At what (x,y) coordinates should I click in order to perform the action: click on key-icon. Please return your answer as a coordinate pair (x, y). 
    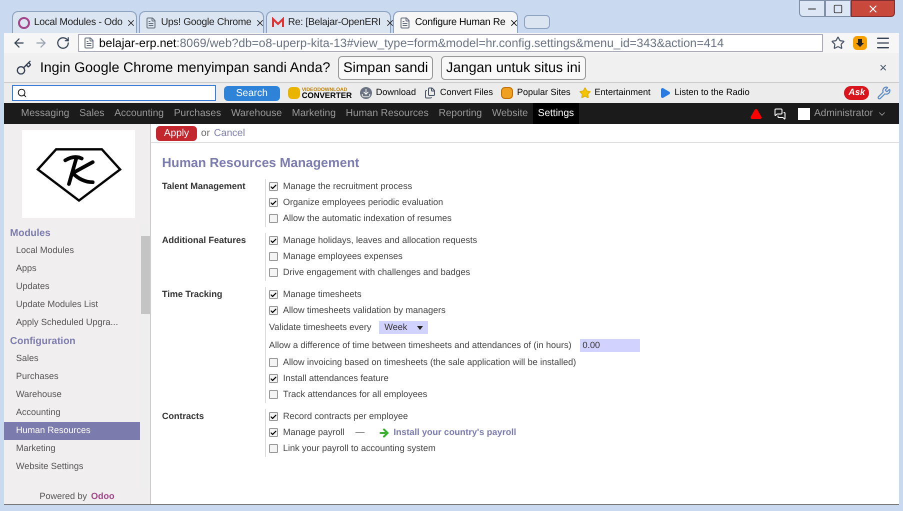
    Looking at the image, I should click on (24, 68).